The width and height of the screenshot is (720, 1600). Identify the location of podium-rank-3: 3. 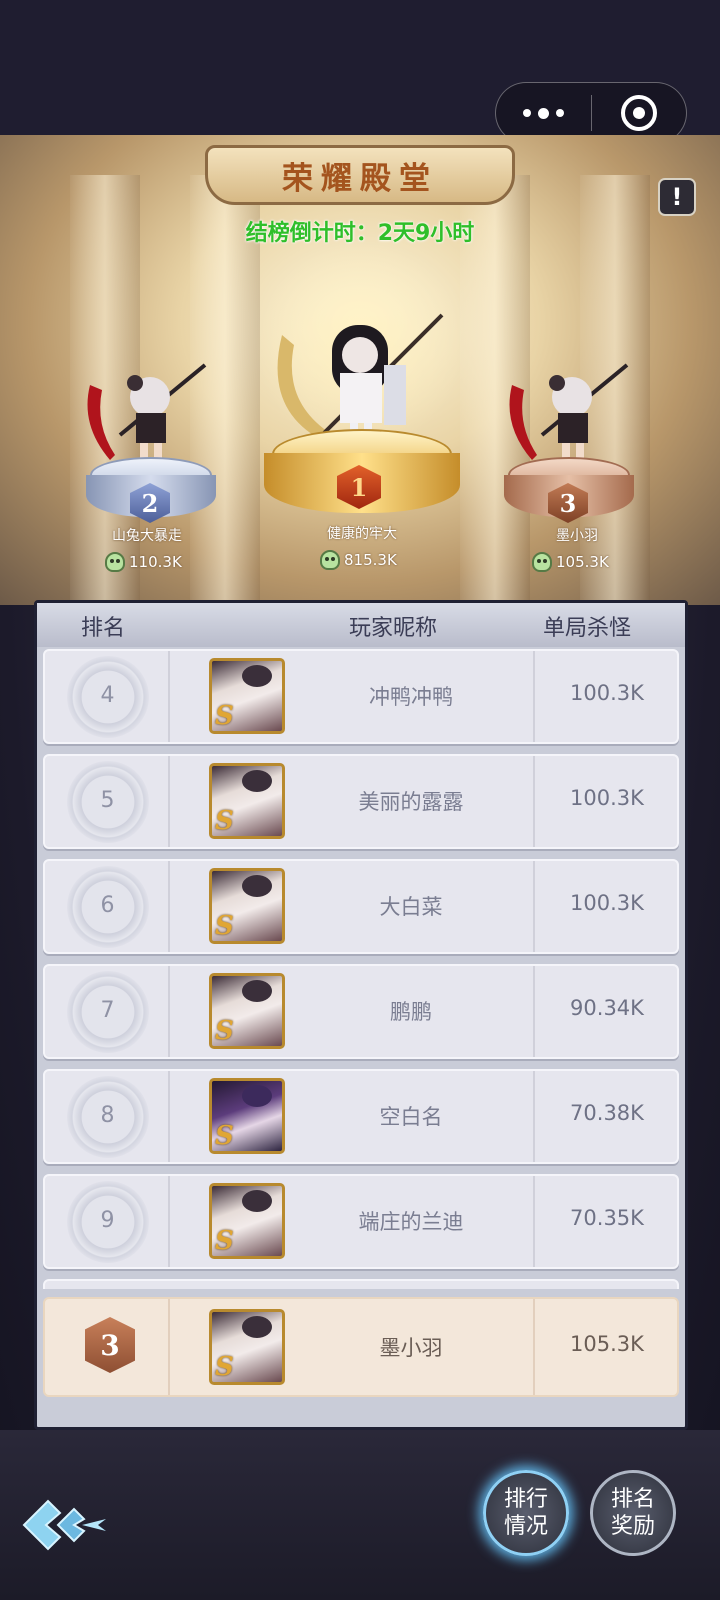
(570, 440).